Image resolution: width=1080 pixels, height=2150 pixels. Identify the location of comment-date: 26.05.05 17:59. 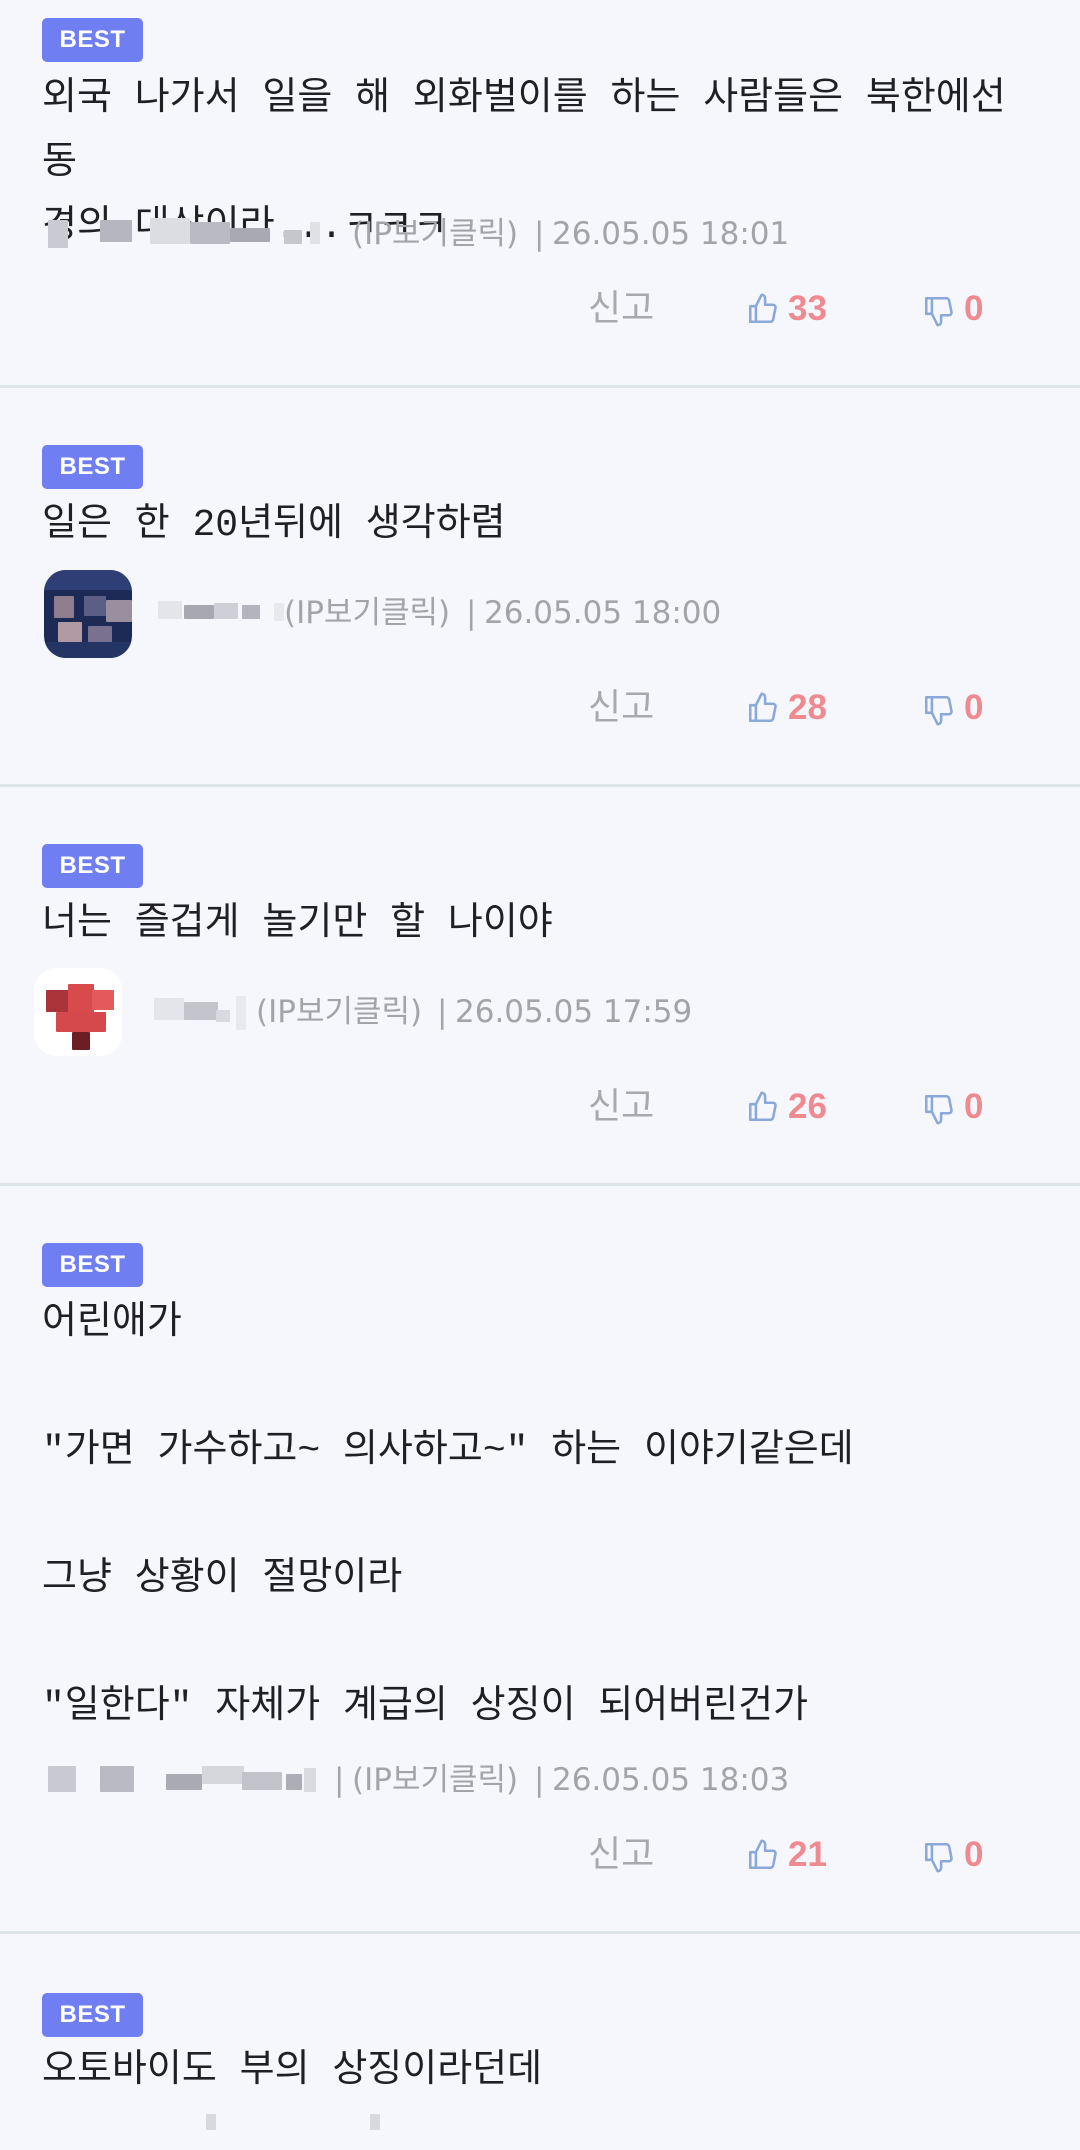
(574, 1012).